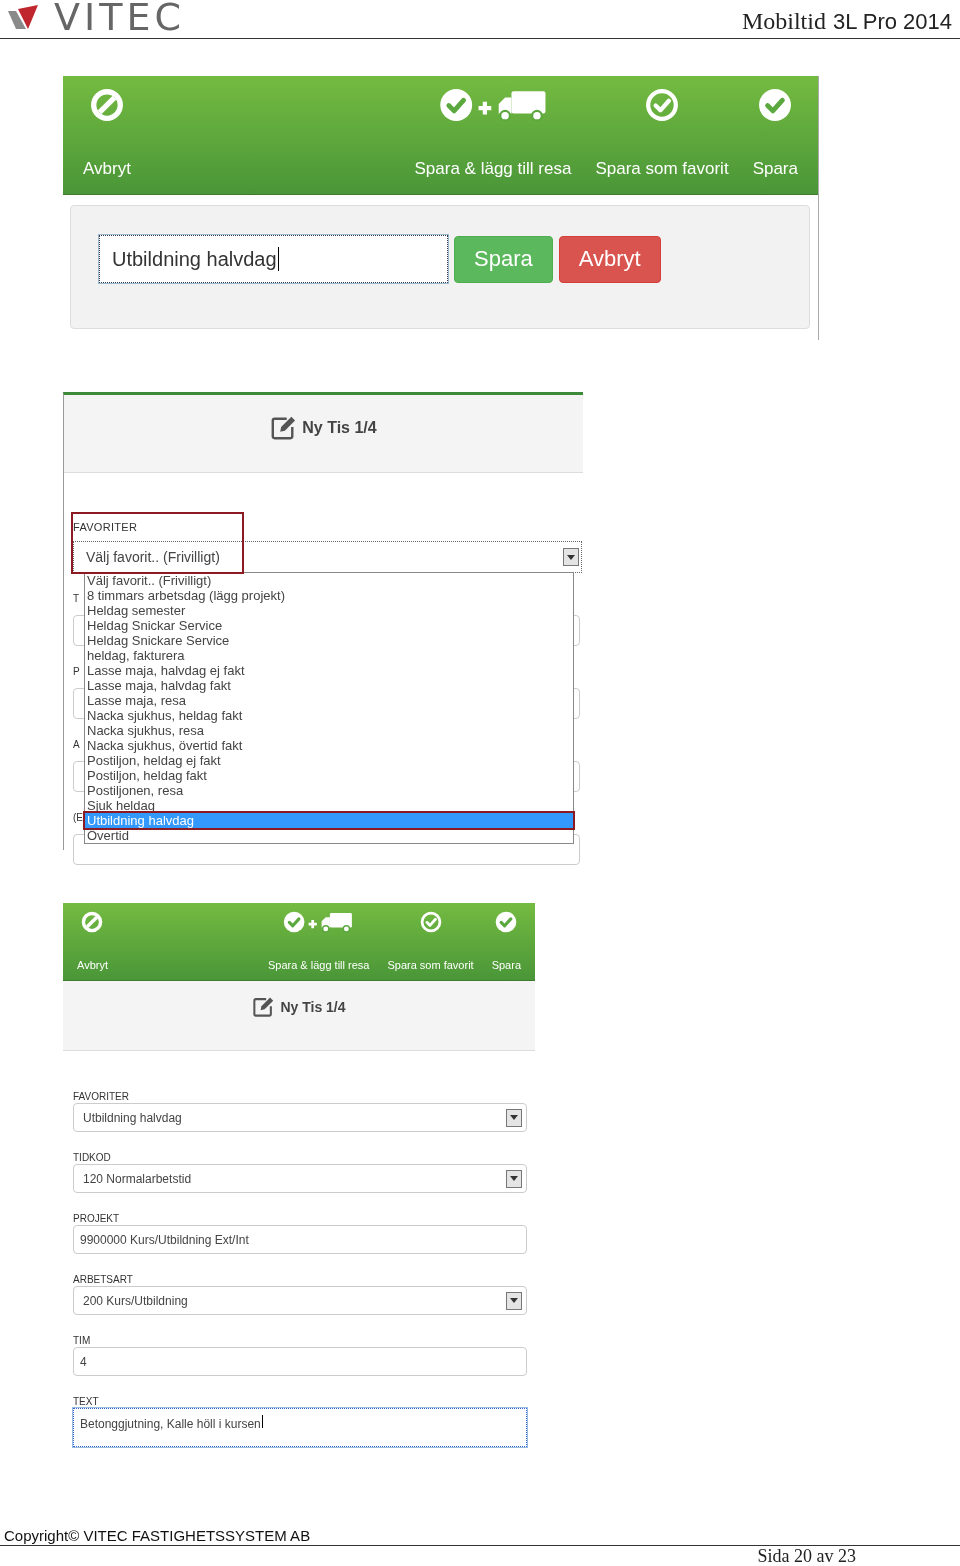 This screenshot has width=960, height=1566. What do you see at coordinates (23, 17) in the screenshot?
I see `logo-icon` at bounding box center [23, 17].